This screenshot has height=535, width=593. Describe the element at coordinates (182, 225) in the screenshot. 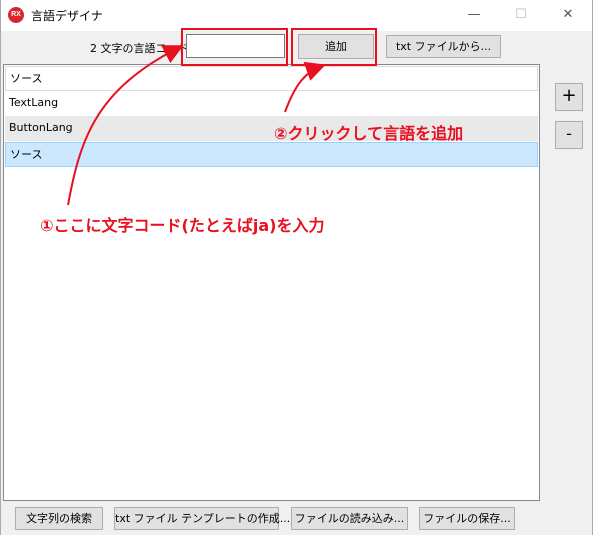

I see `annotation-step1: ①ここに文字コード(たとえばja)を入力` at that location.